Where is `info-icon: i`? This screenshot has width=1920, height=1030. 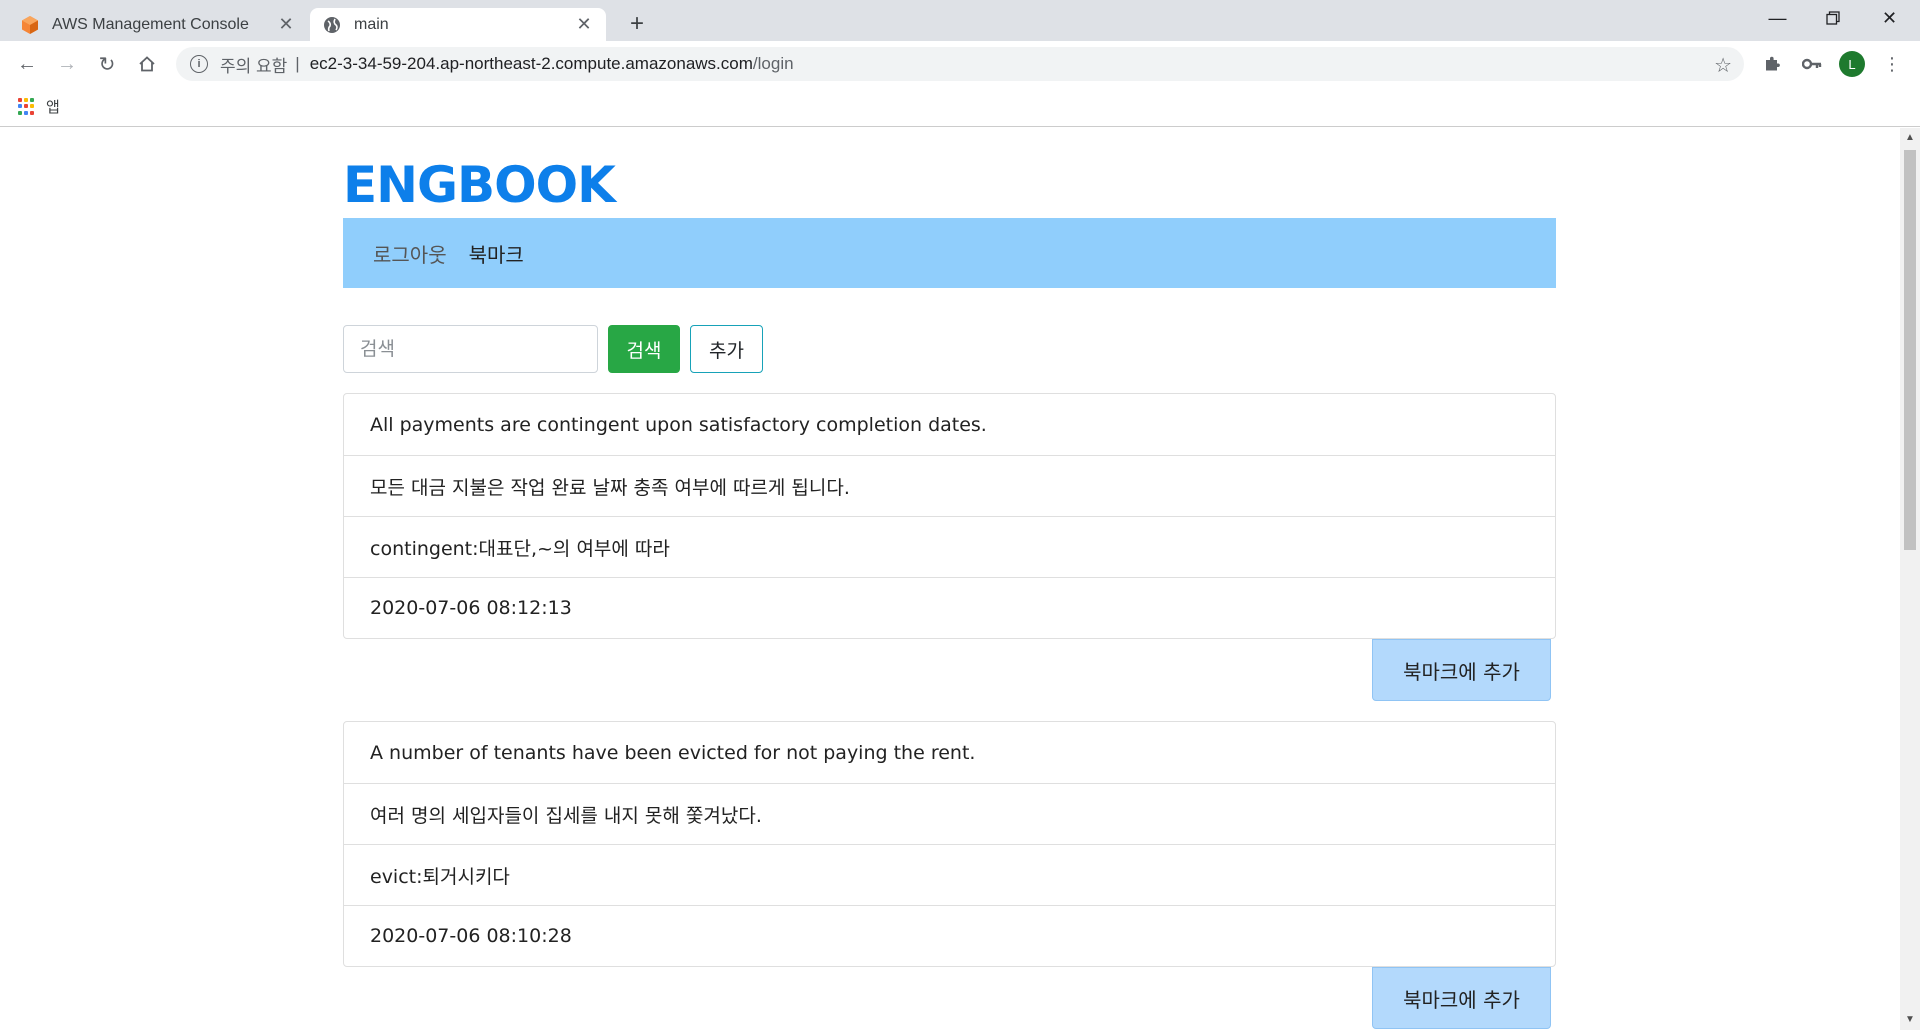 info-icon: i is located at coordinates (199, 64).